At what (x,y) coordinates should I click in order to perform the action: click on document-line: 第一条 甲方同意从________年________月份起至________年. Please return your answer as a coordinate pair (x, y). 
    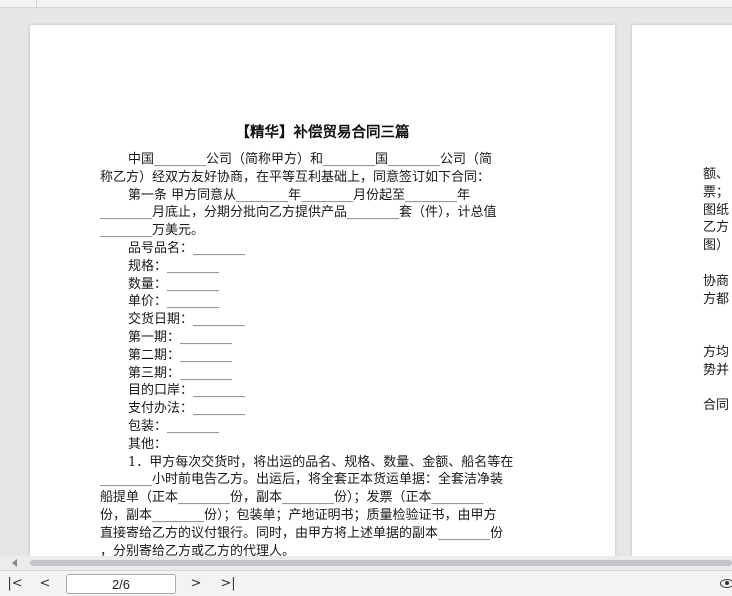
    Looking at the image, I should click on (299, 195).